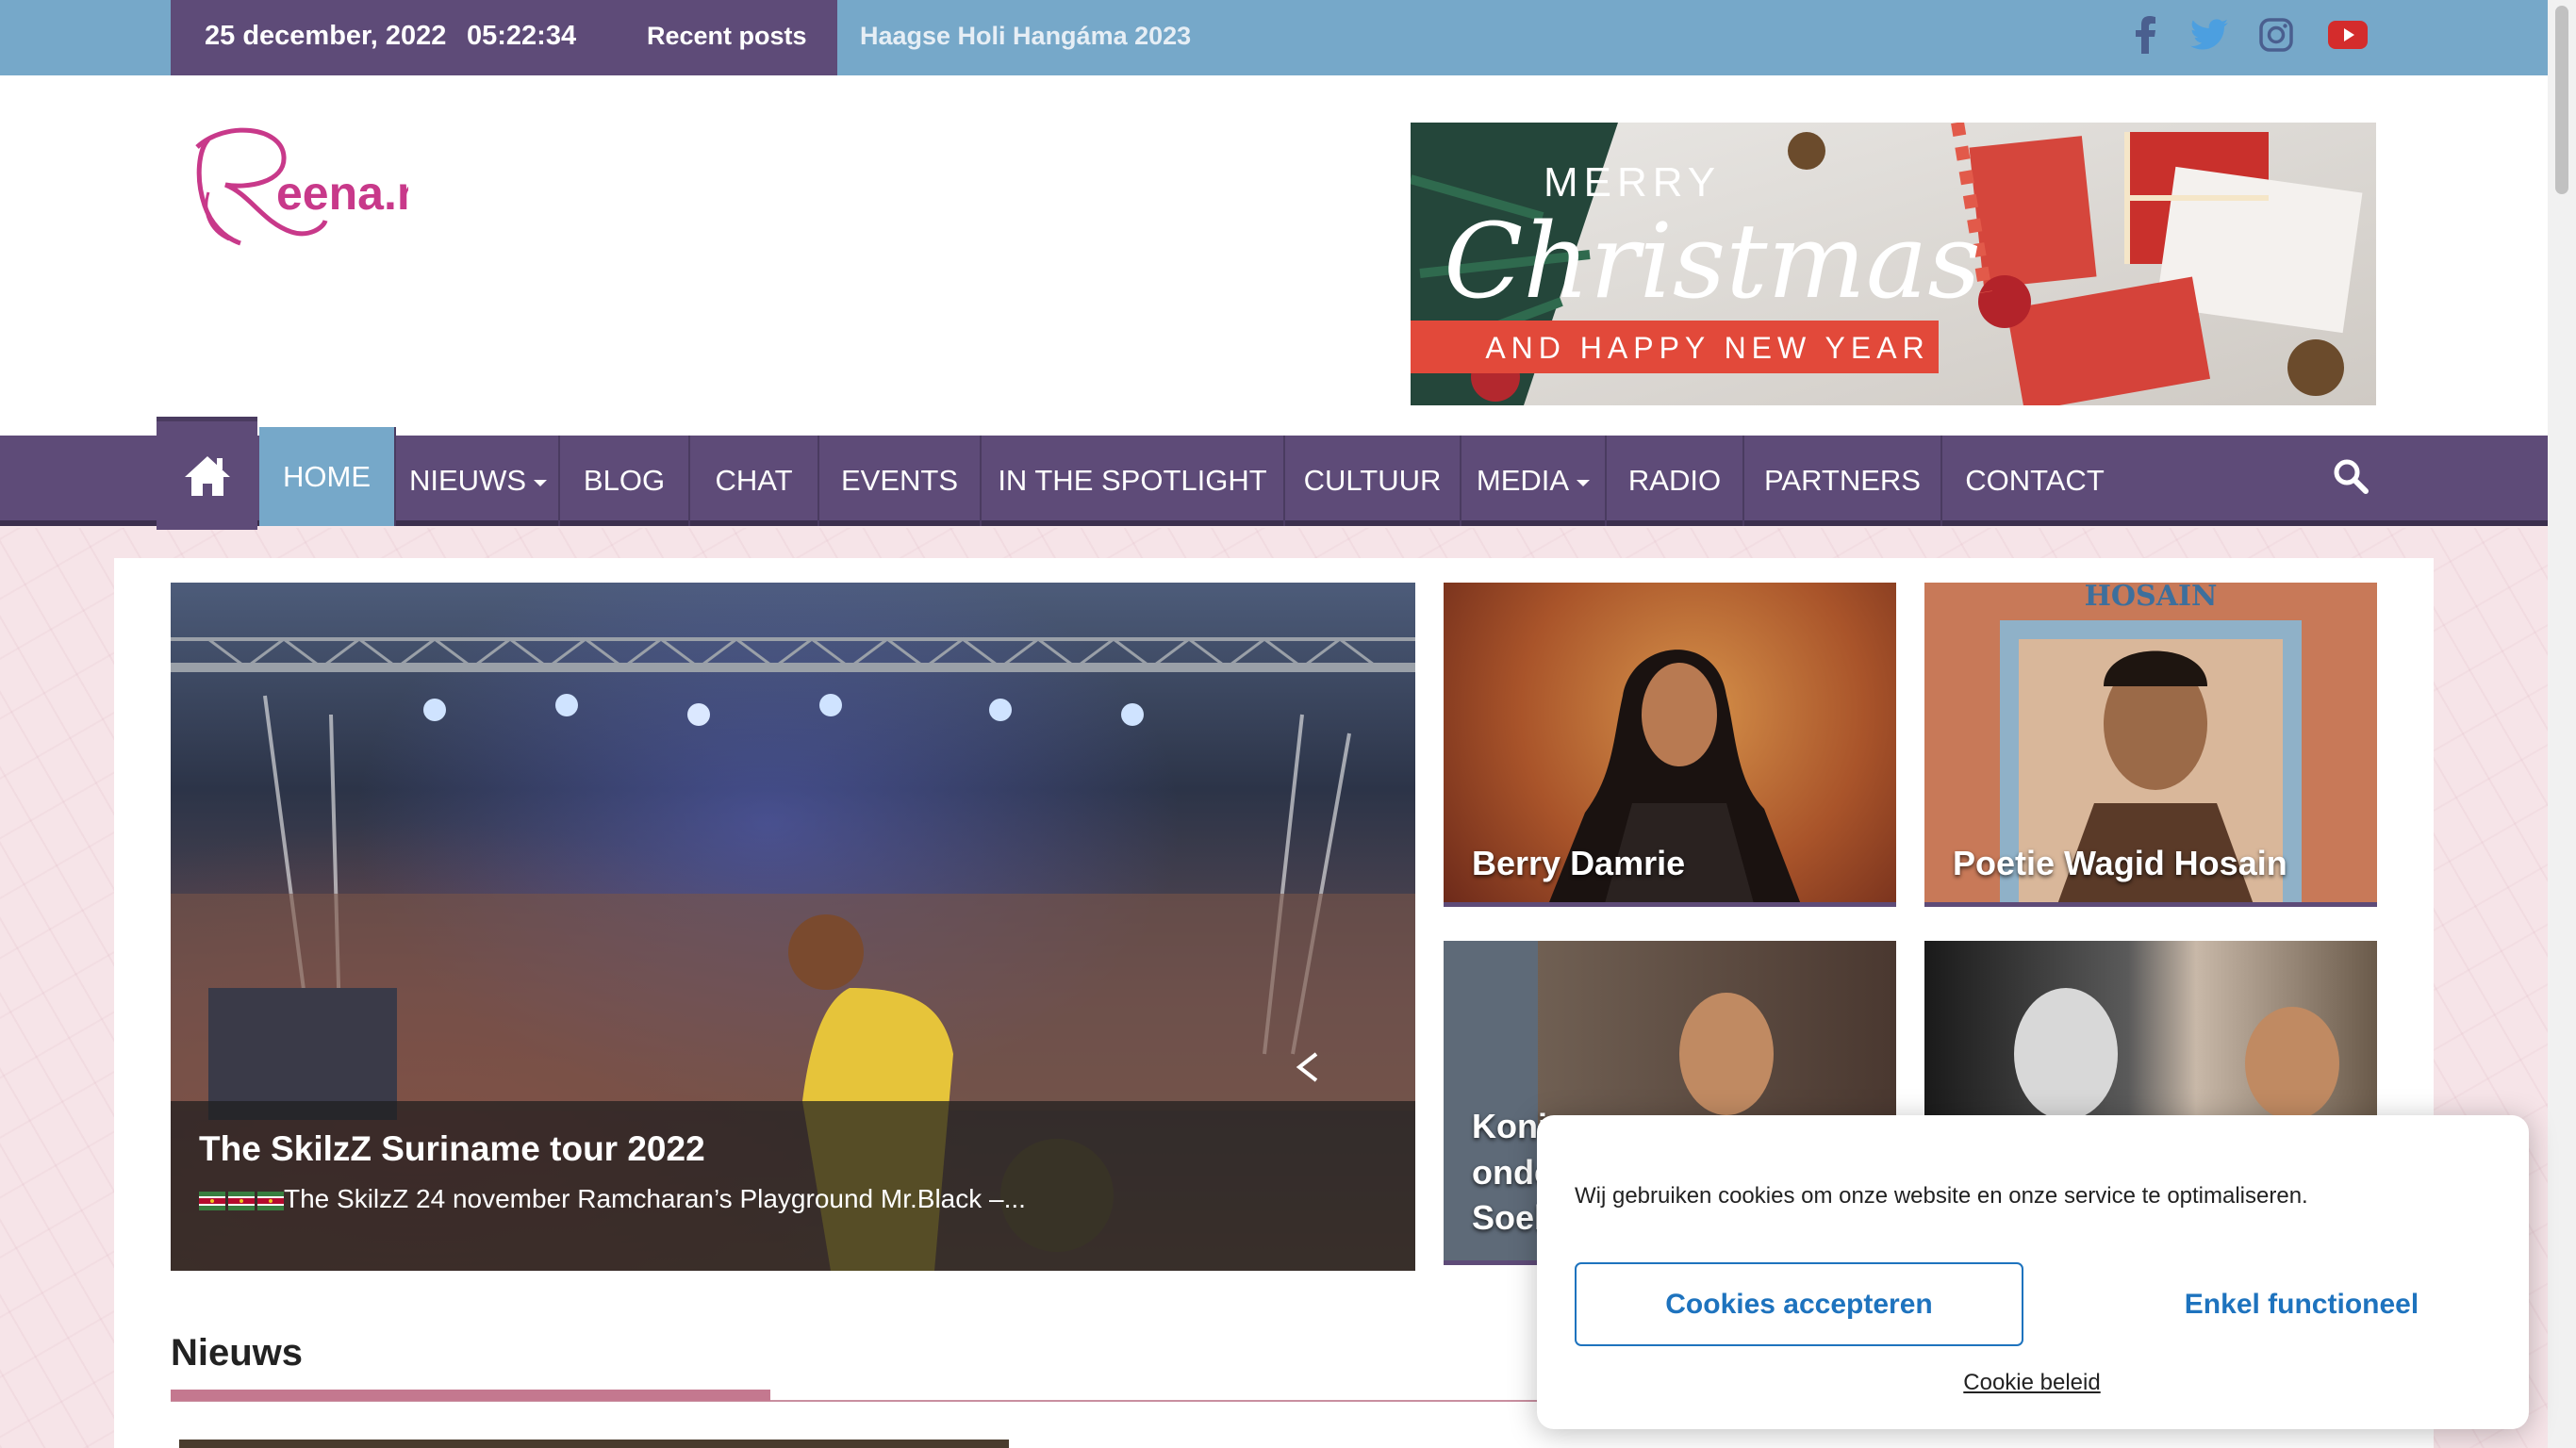  I want to click on cookie-policy-link: Cookie beleid, so click(2032, 1383).